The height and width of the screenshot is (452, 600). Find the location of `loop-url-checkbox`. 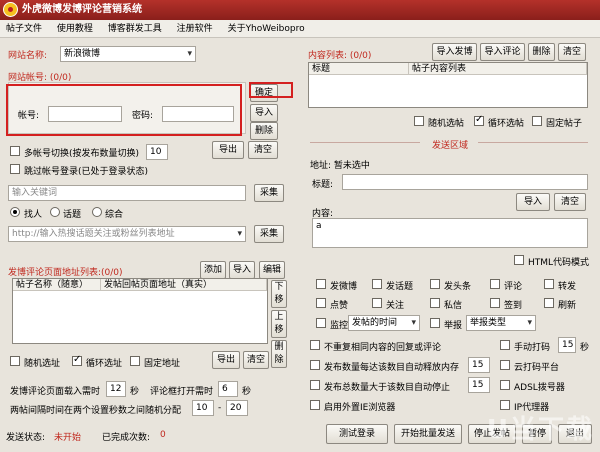

loop-url-checkbox is located at coordinates (77, 360).